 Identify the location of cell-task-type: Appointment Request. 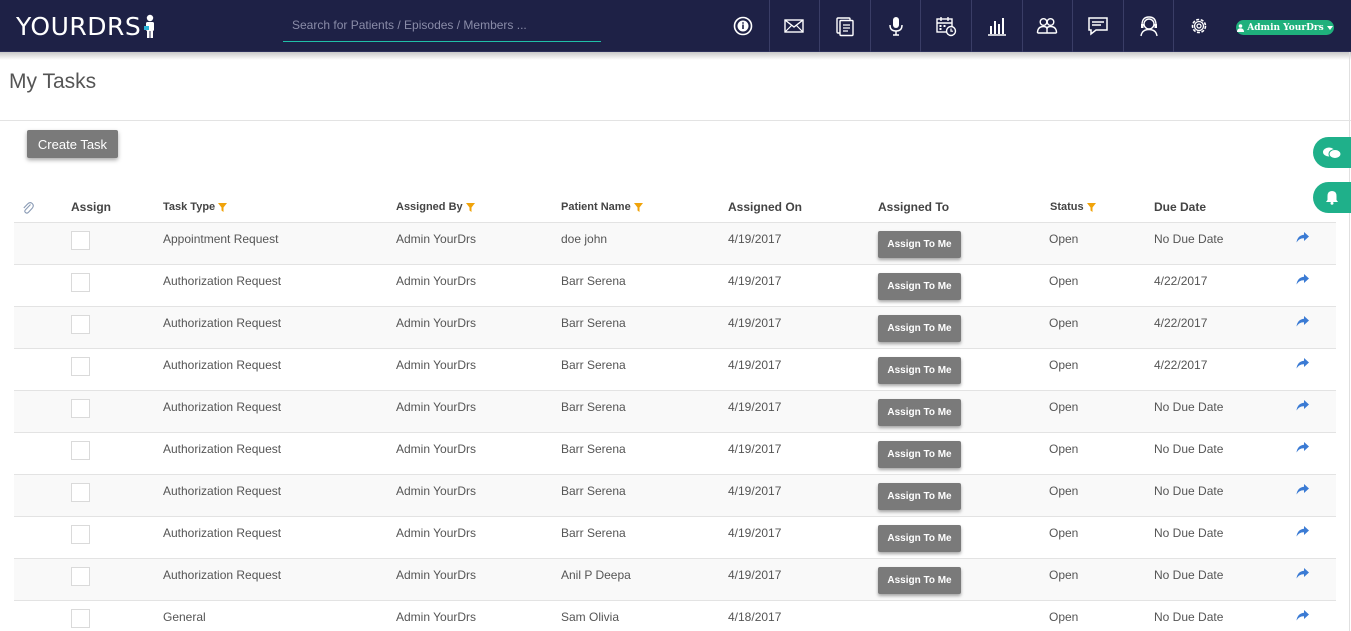
(220, 239).